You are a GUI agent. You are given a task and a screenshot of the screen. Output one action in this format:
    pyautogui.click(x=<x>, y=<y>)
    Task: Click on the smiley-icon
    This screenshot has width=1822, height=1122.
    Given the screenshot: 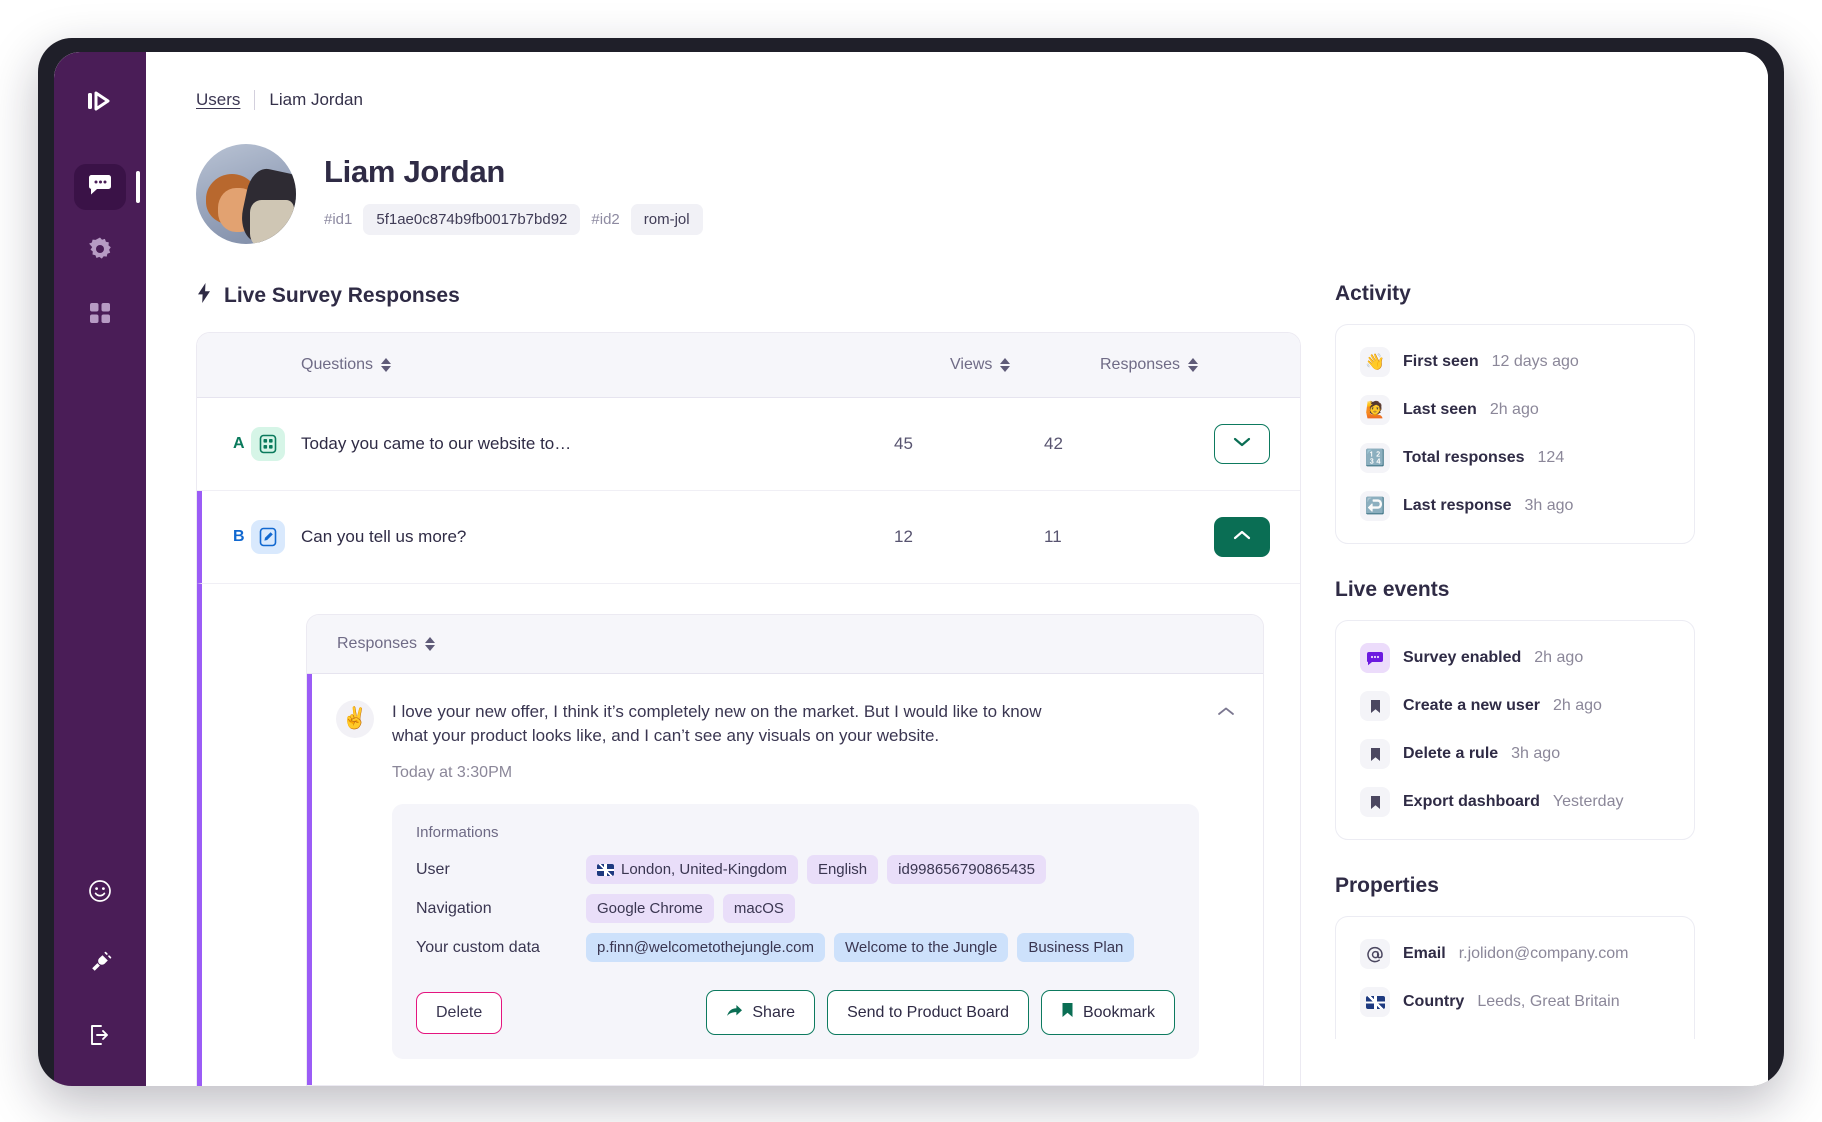 What is the action you would take?
    pyautogui.click(x=100, y=893)
    